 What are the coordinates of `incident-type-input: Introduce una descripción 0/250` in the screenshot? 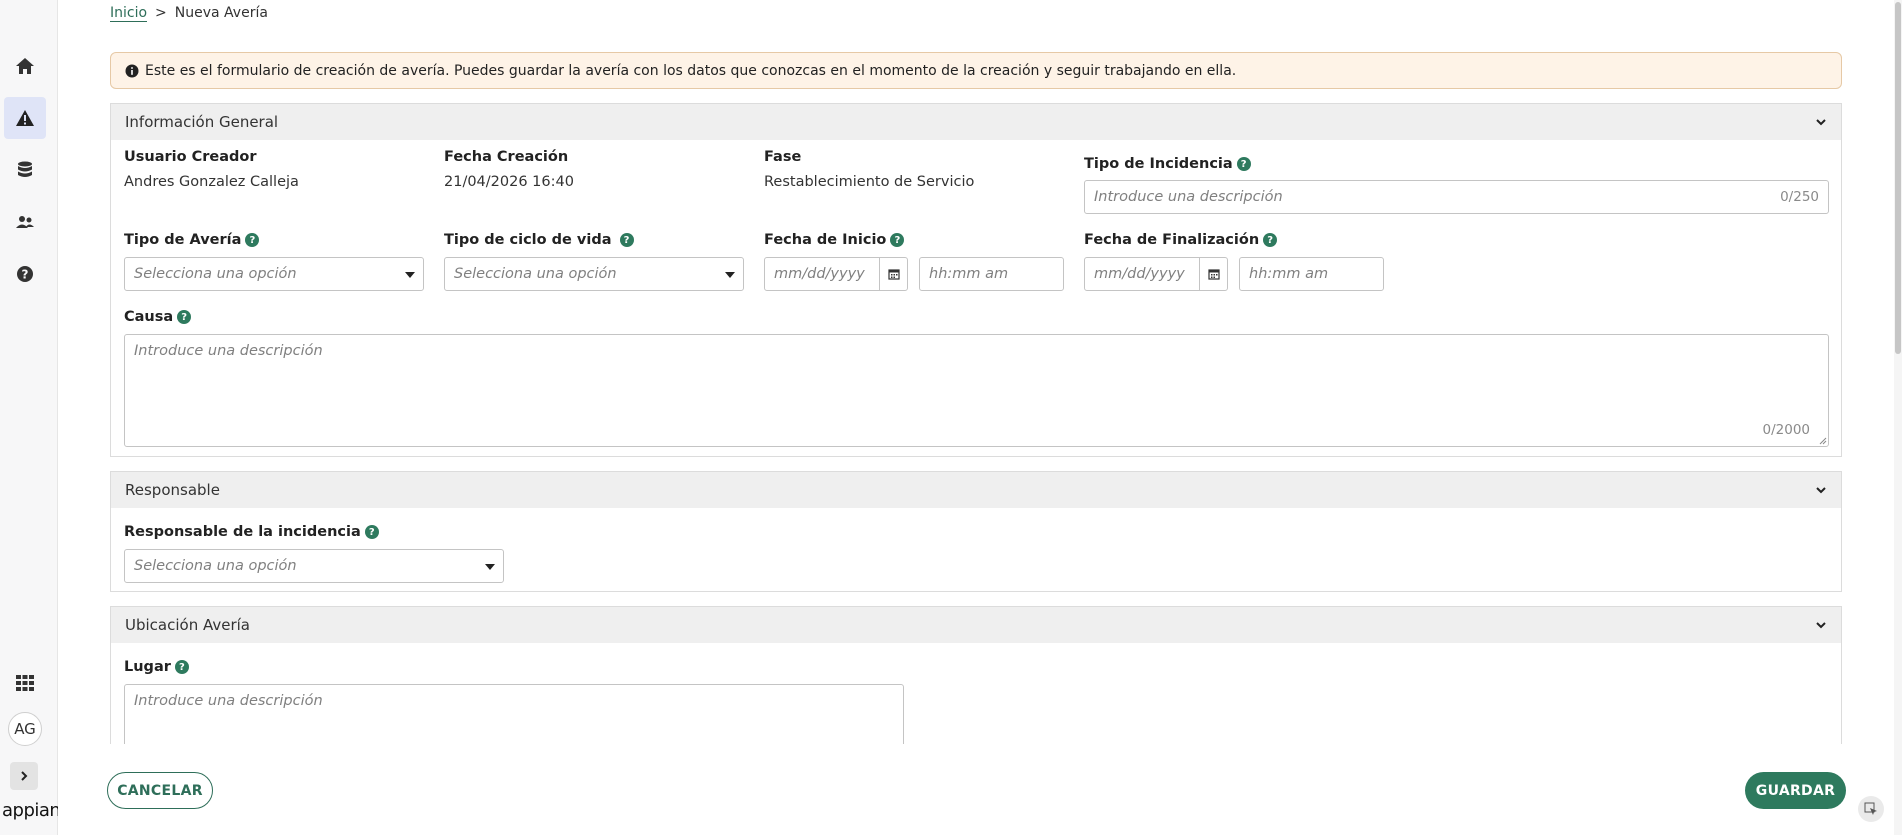 It's located at (1456, 197).